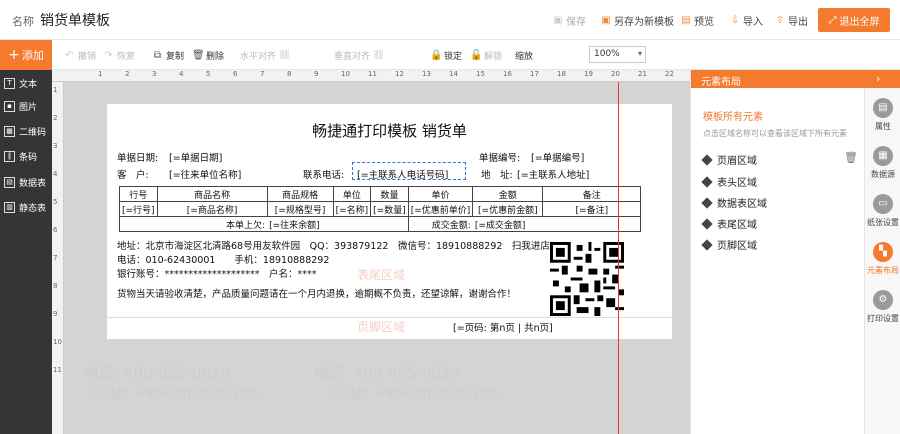  I want to click on document-title: 畅捷通打印模板 销货单, so click(389, 130).